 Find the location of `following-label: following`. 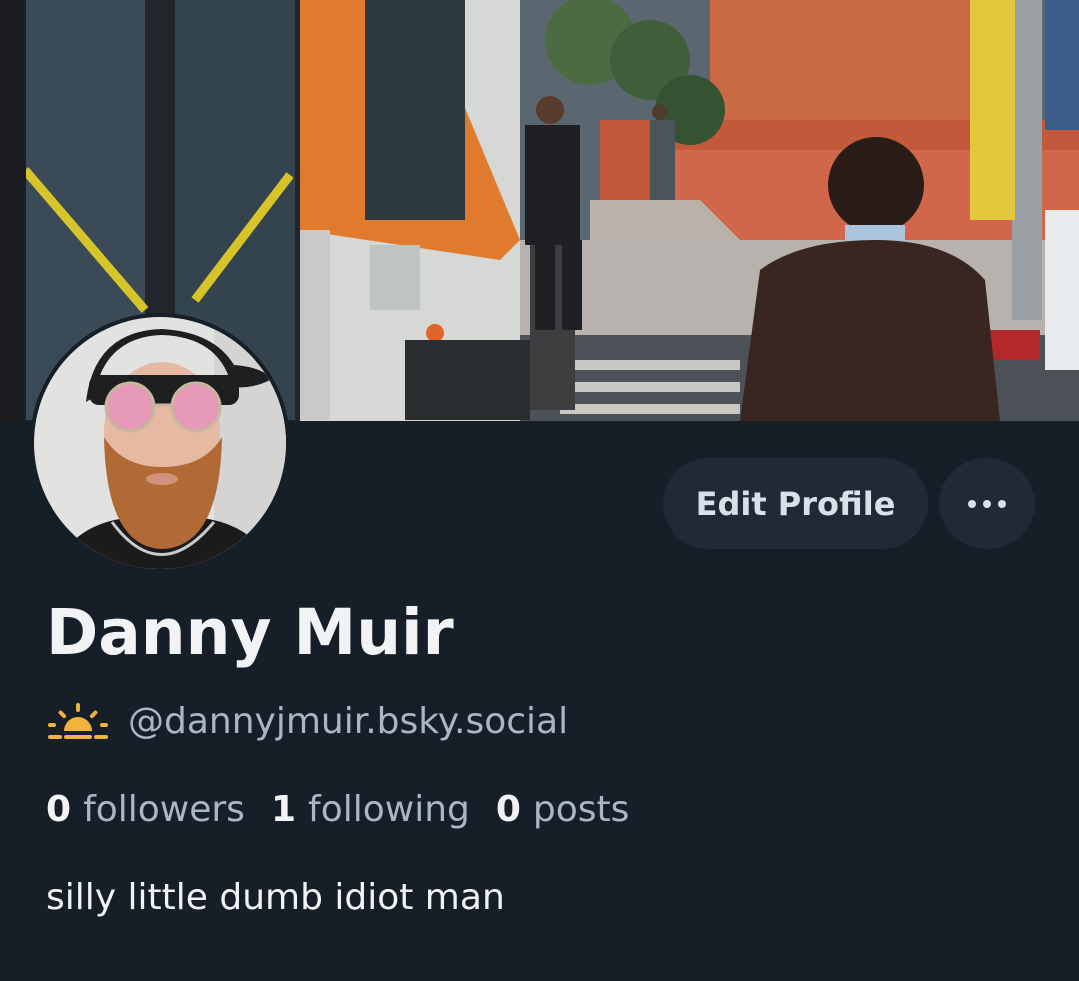

following-label: following is located at coordinates (389, 809).